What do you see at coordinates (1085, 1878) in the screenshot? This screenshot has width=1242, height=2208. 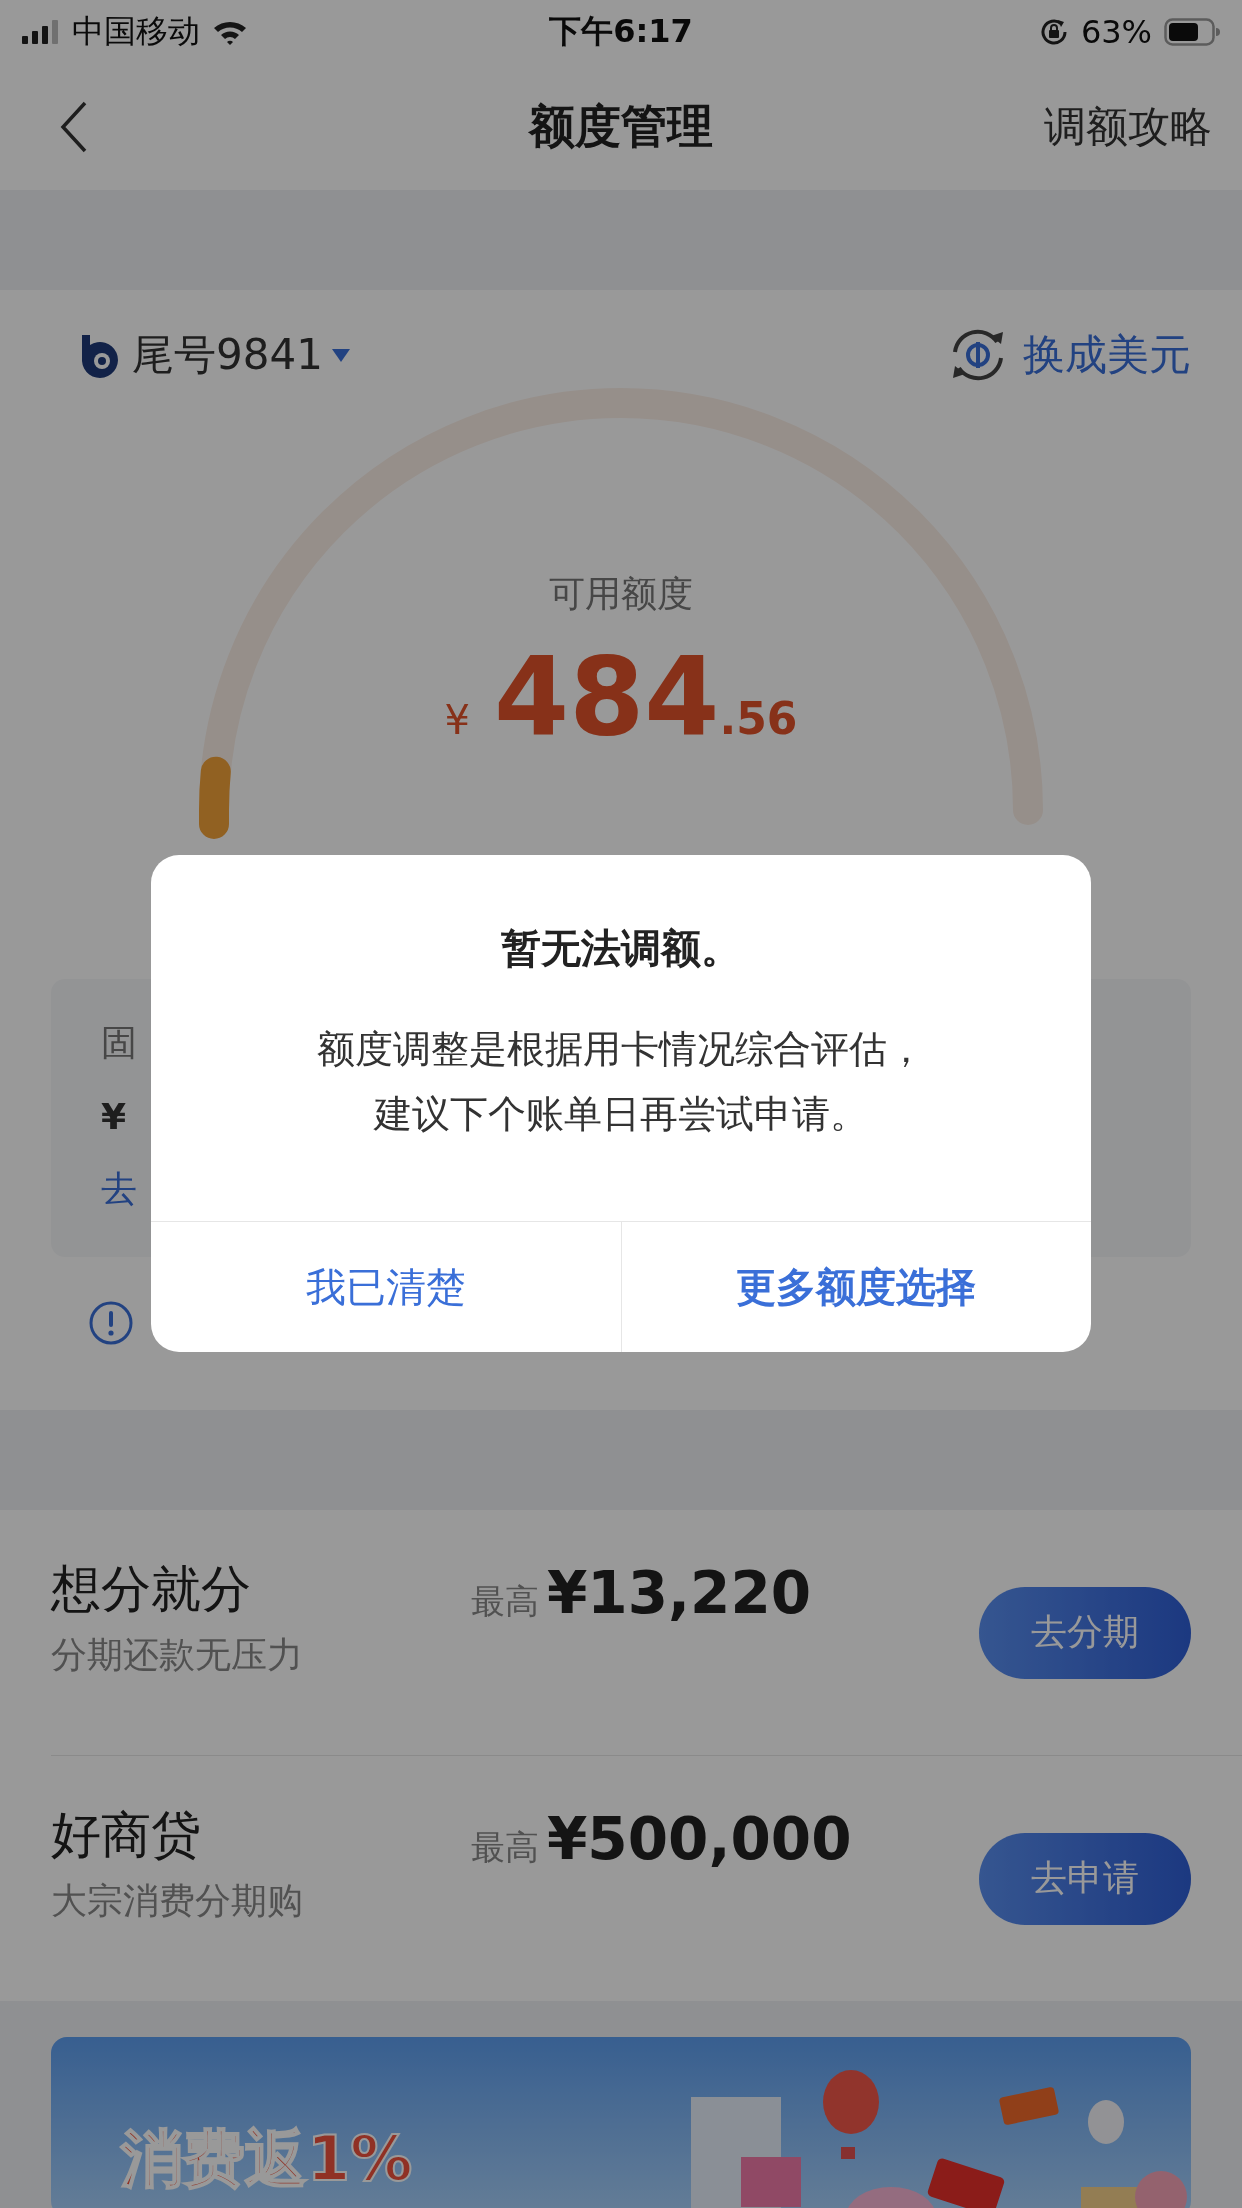 I see `offer-button: 去申请` at bounding box center [1085, 1878].